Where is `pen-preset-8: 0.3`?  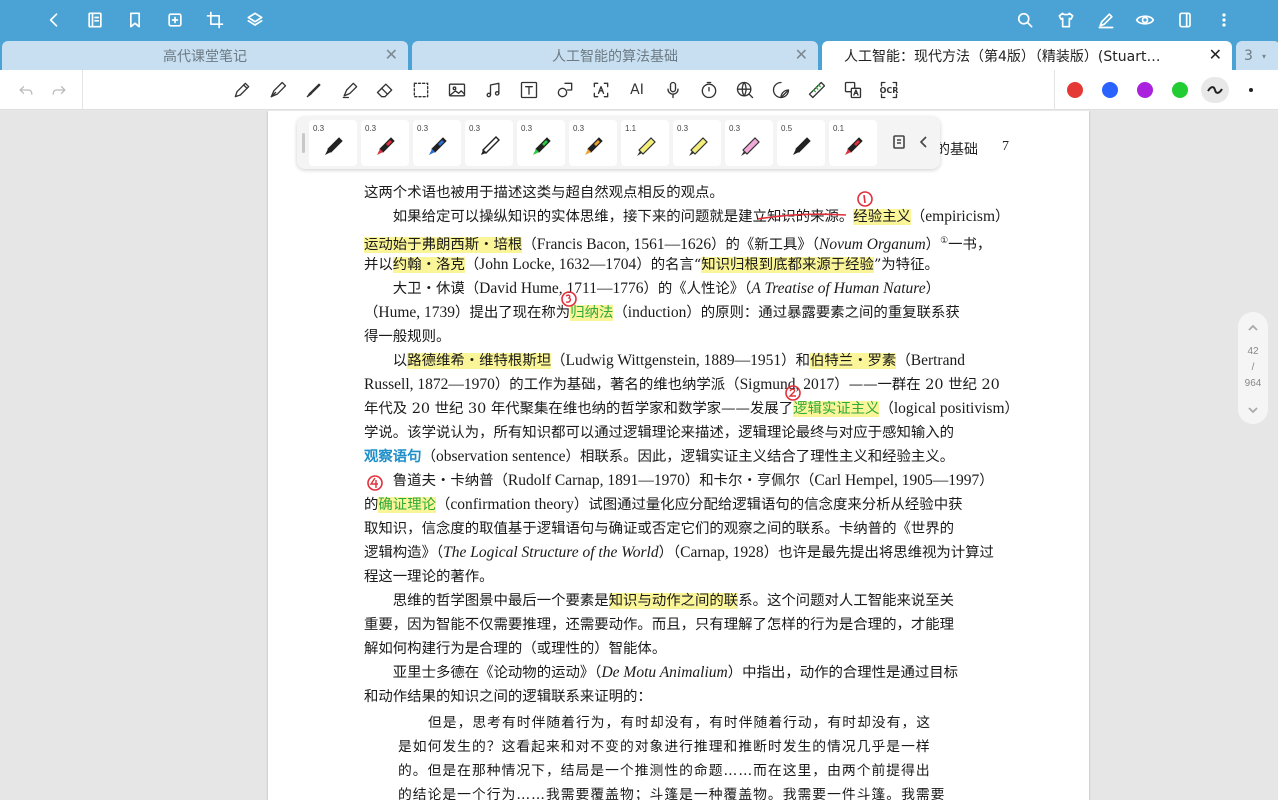 pen-preset-8: 0.3 is located at coordinates (697, 143).